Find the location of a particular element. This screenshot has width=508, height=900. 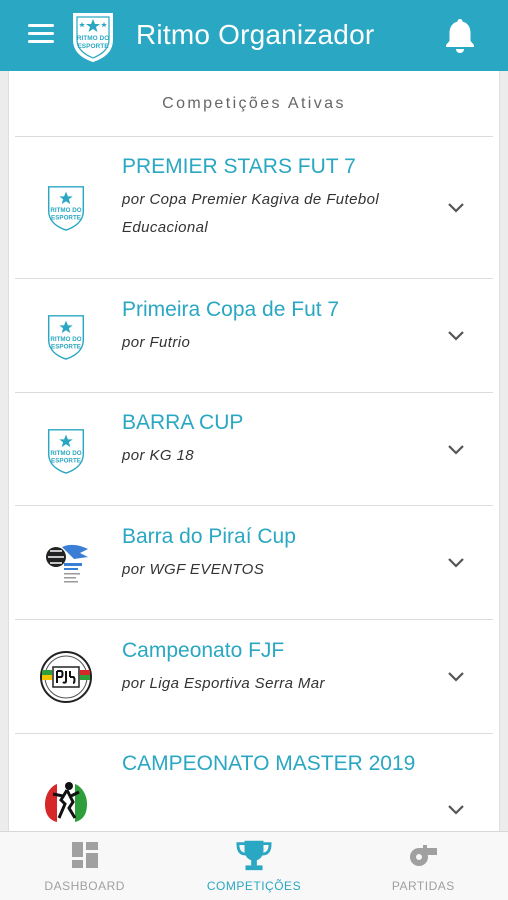

competition-text: BARRA CUP por KG 18 is located at coordinates (277, 437).